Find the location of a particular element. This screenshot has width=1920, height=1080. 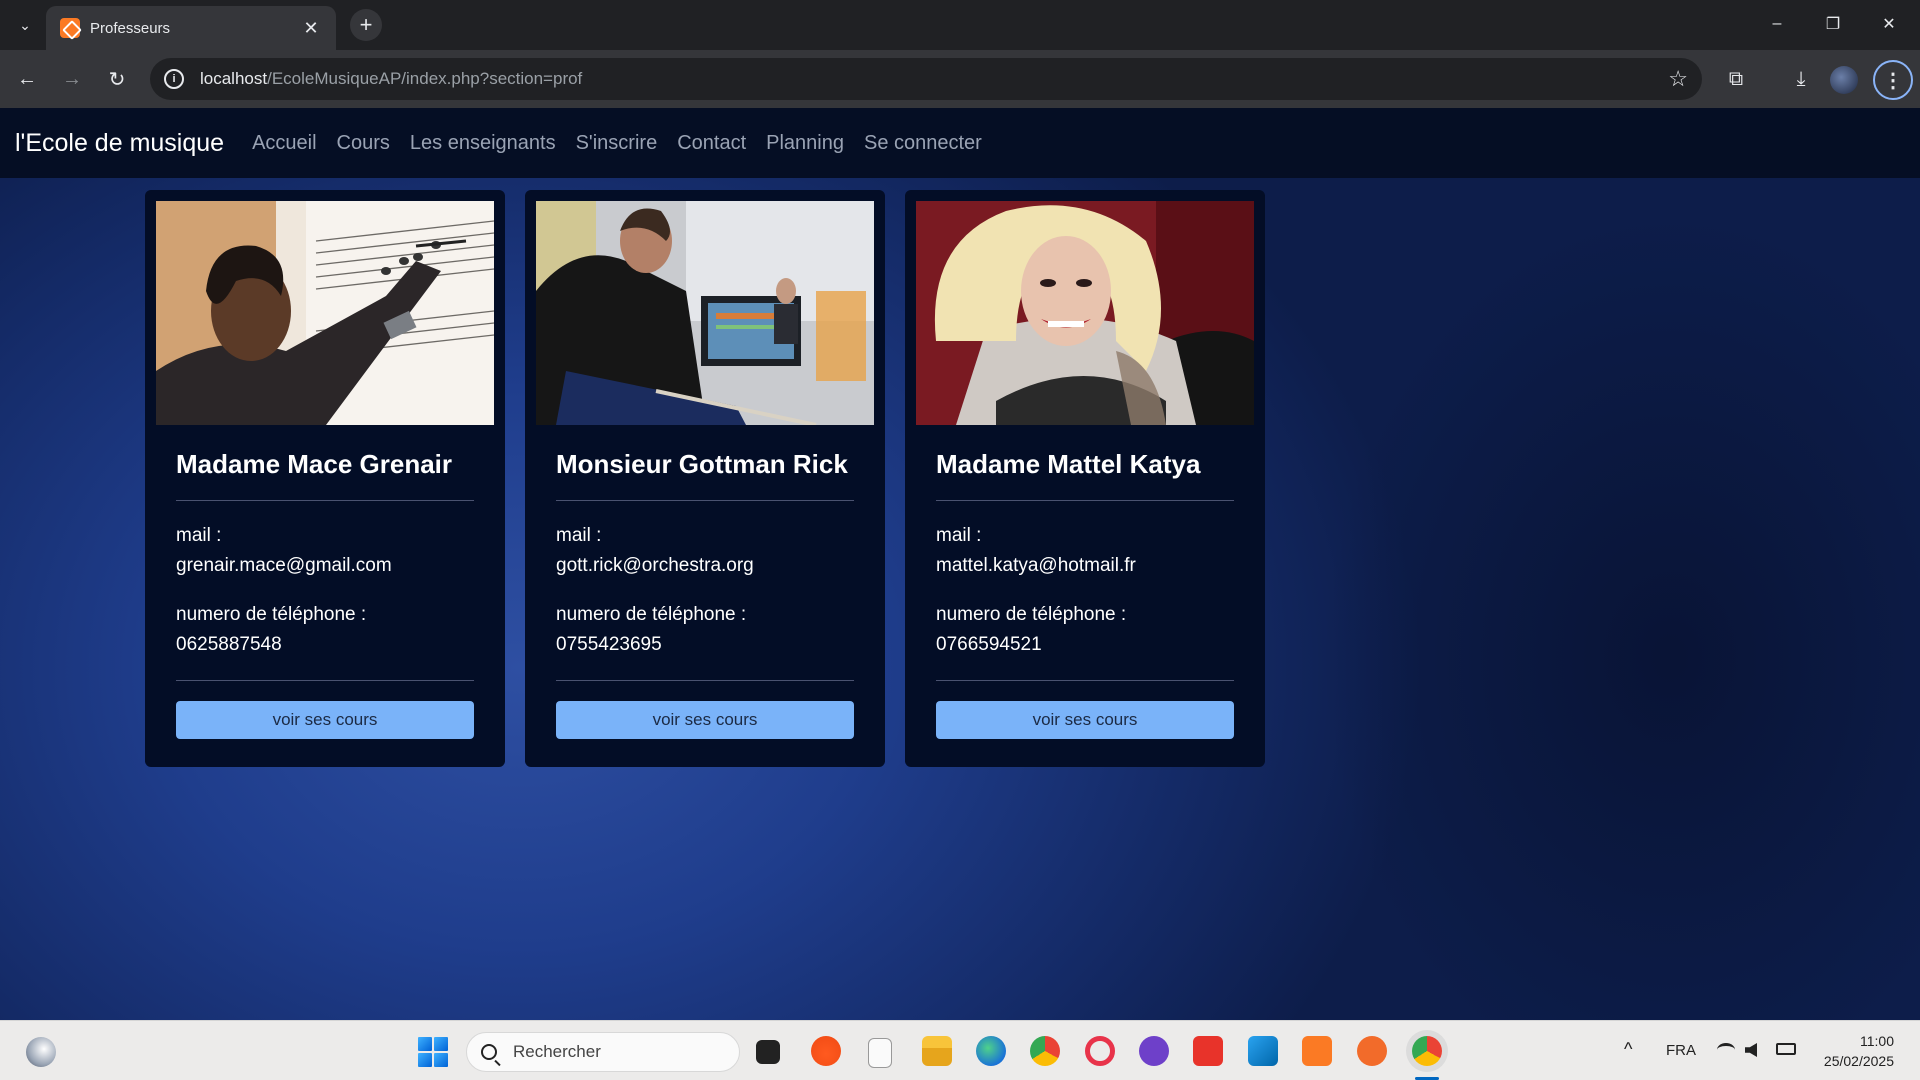

tab-list-button: ⌄ is located at coordinates (25, 25).